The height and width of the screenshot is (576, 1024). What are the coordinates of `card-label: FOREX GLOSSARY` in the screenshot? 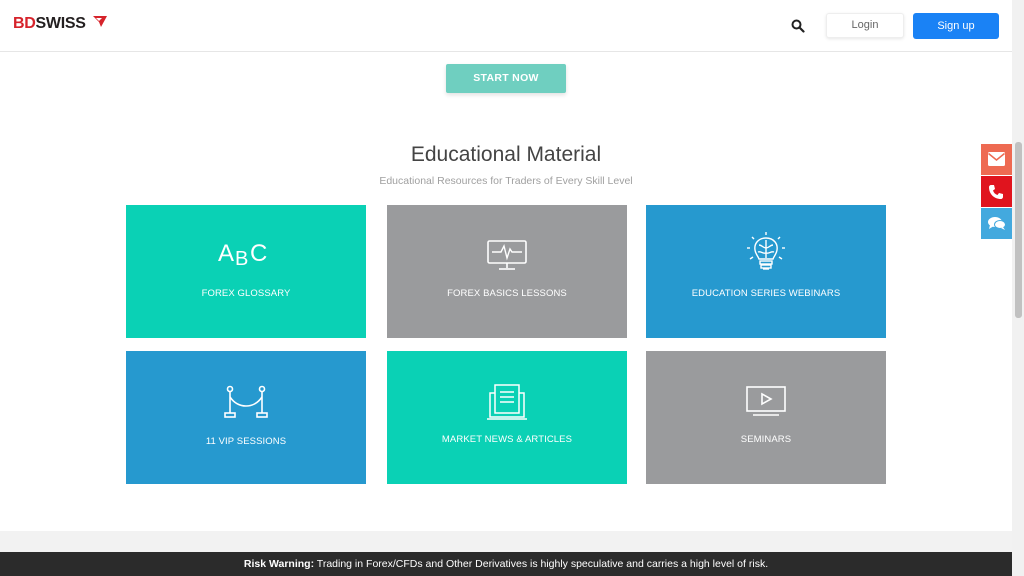 It's located at (246, 293).